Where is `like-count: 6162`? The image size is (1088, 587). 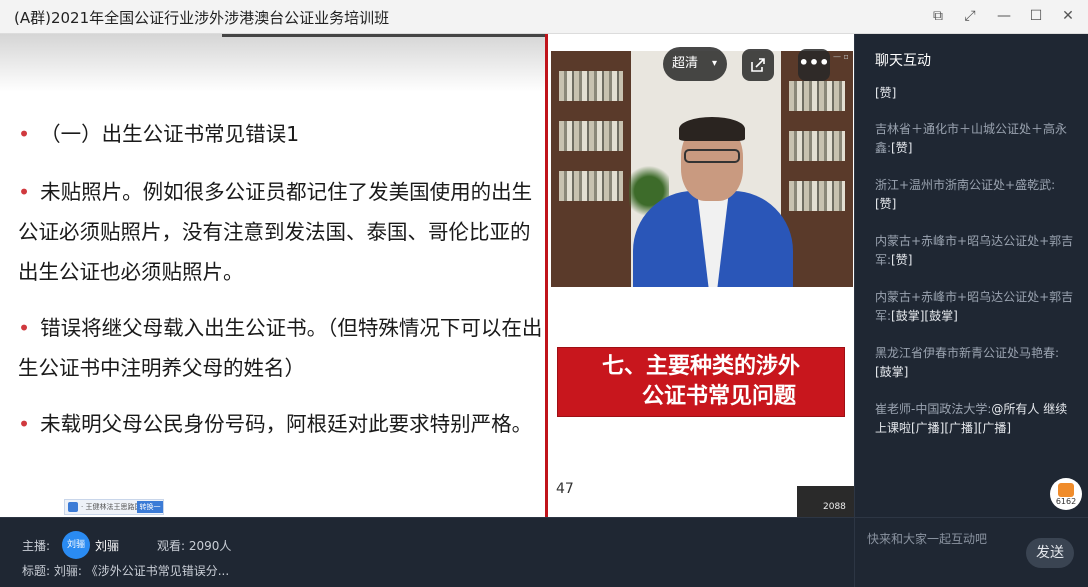 like-count: 6162 is located at coordinates (1066, 501).